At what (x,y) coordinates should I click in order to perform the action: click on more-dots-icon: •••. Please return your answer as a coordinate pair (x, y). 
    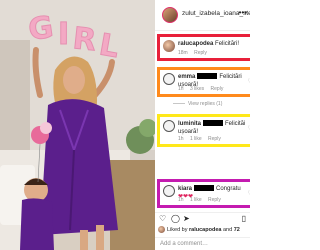
    Looking at the image, I should click on (243, 12).